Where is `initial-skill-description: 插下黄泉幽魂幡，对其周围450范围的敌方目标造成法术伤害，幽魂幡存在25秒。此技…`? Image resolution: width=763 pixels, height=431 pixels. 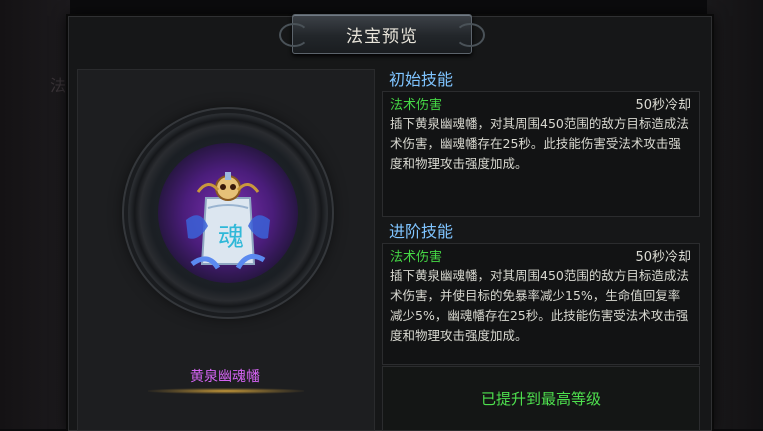
initial-skill-description: 插下黄泉幽魂幡，对其周围450范围的敌方目标造成法术伤害，幽魂幡存在25秒。此技… is located at coordinates (539, 143).